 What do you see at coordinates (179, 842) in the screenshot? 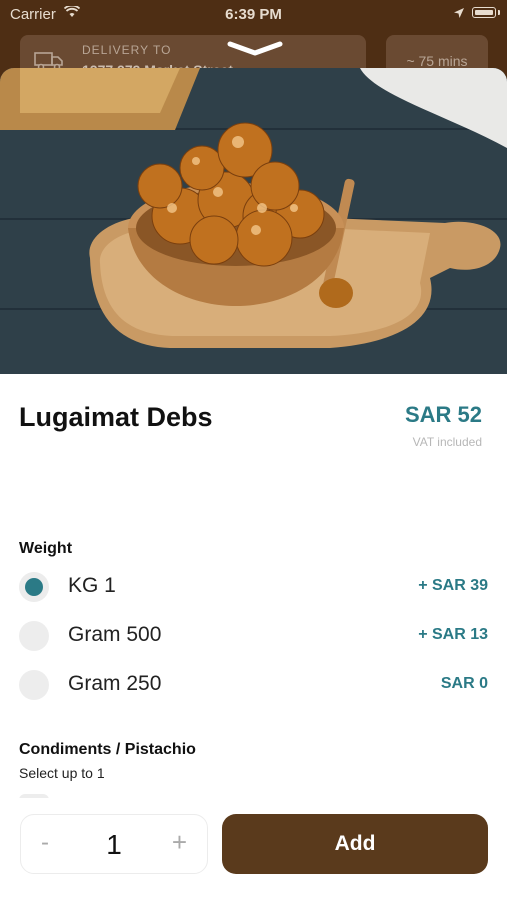
I see `increment-button: +` at bounding box center [179, 842].